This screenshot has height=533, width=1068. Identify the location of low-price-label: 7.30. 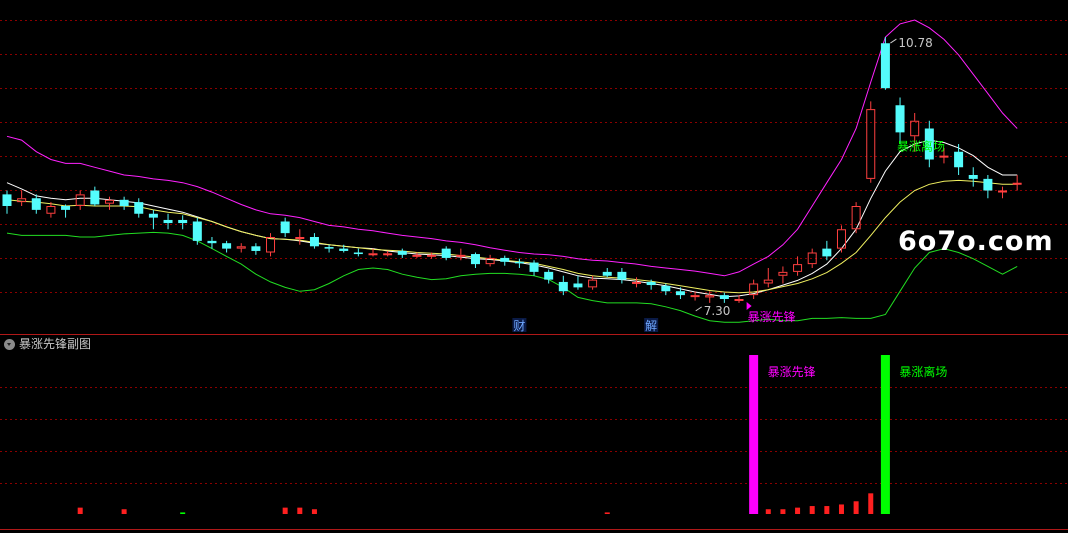
(717, 311).